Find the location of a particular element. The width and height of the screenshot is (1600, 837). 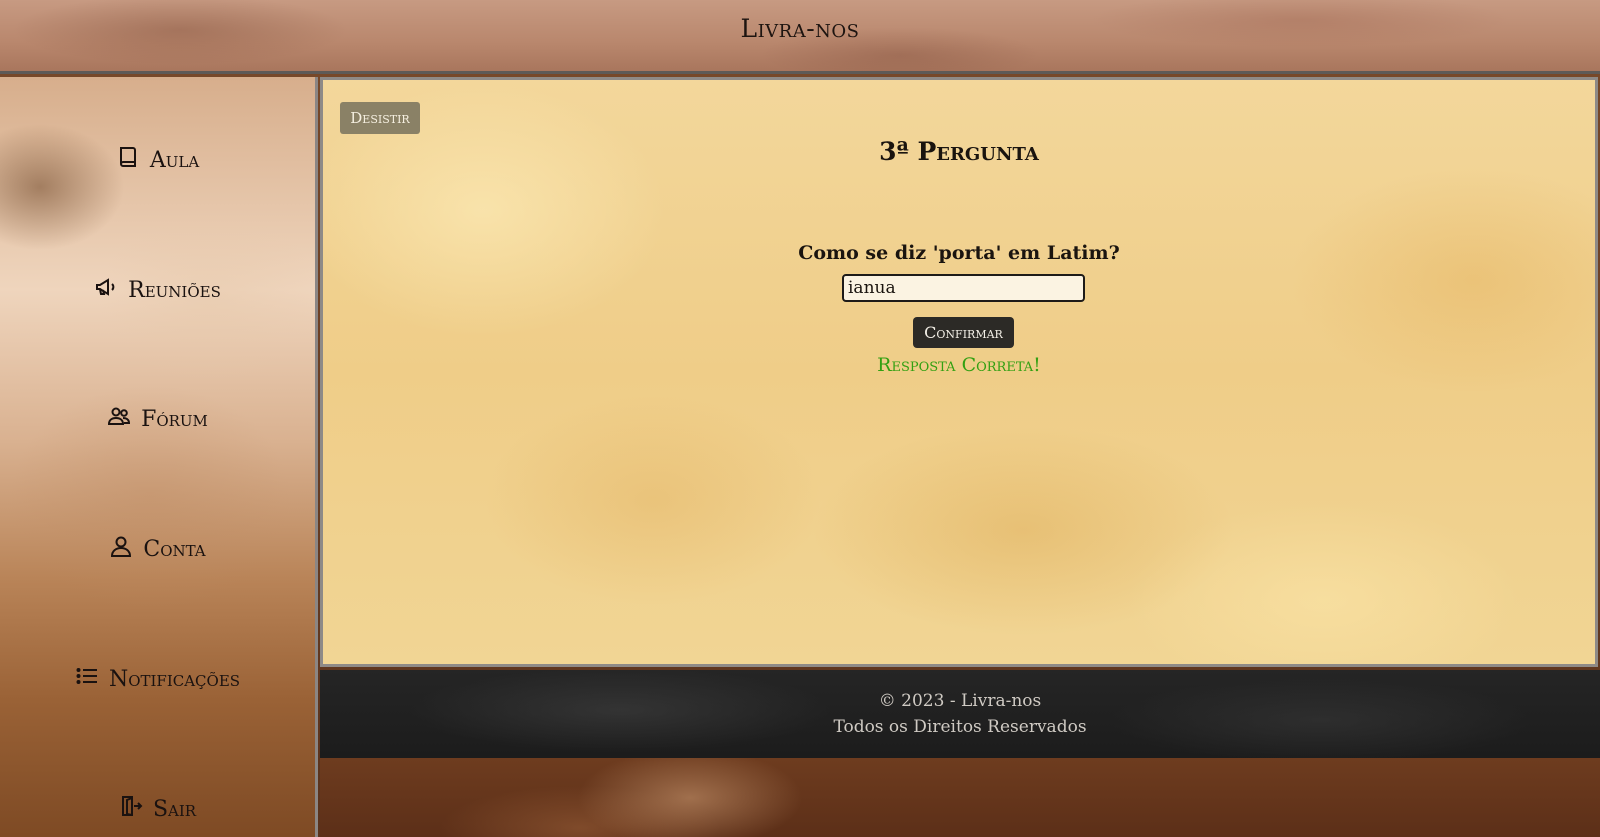

header: Livra-nos is located at coordinates (800, 37).